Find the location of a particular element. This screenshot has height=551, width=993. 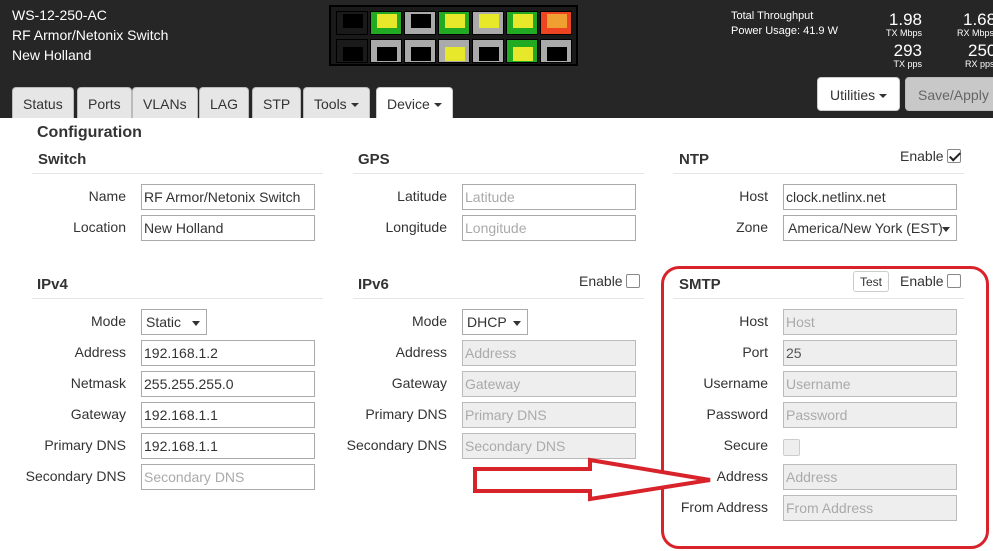

tab-device: Device is located at coordinates (414, 103).